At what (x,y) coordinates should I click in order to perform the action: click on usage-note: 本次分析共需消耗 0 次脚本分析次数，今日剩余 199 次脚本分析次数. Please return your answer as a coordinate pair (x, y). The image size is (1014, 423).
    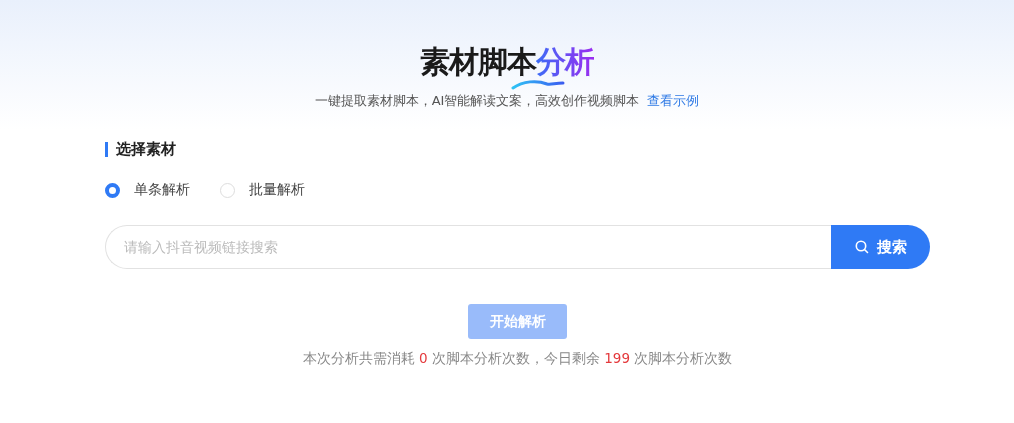
    Looking at the image, I should click on (517, 359).